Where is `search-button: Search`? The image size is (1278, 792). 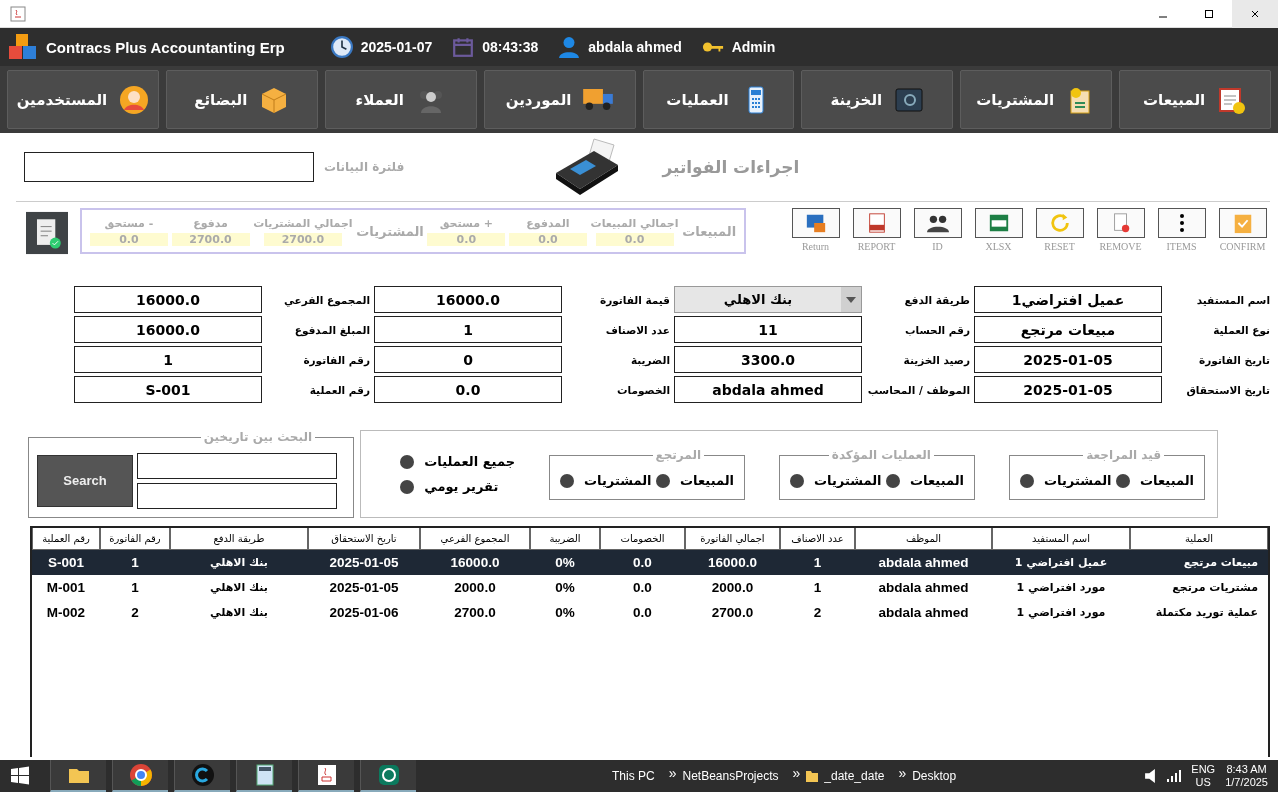
search-button: Search is located at coordinates (85, 480).